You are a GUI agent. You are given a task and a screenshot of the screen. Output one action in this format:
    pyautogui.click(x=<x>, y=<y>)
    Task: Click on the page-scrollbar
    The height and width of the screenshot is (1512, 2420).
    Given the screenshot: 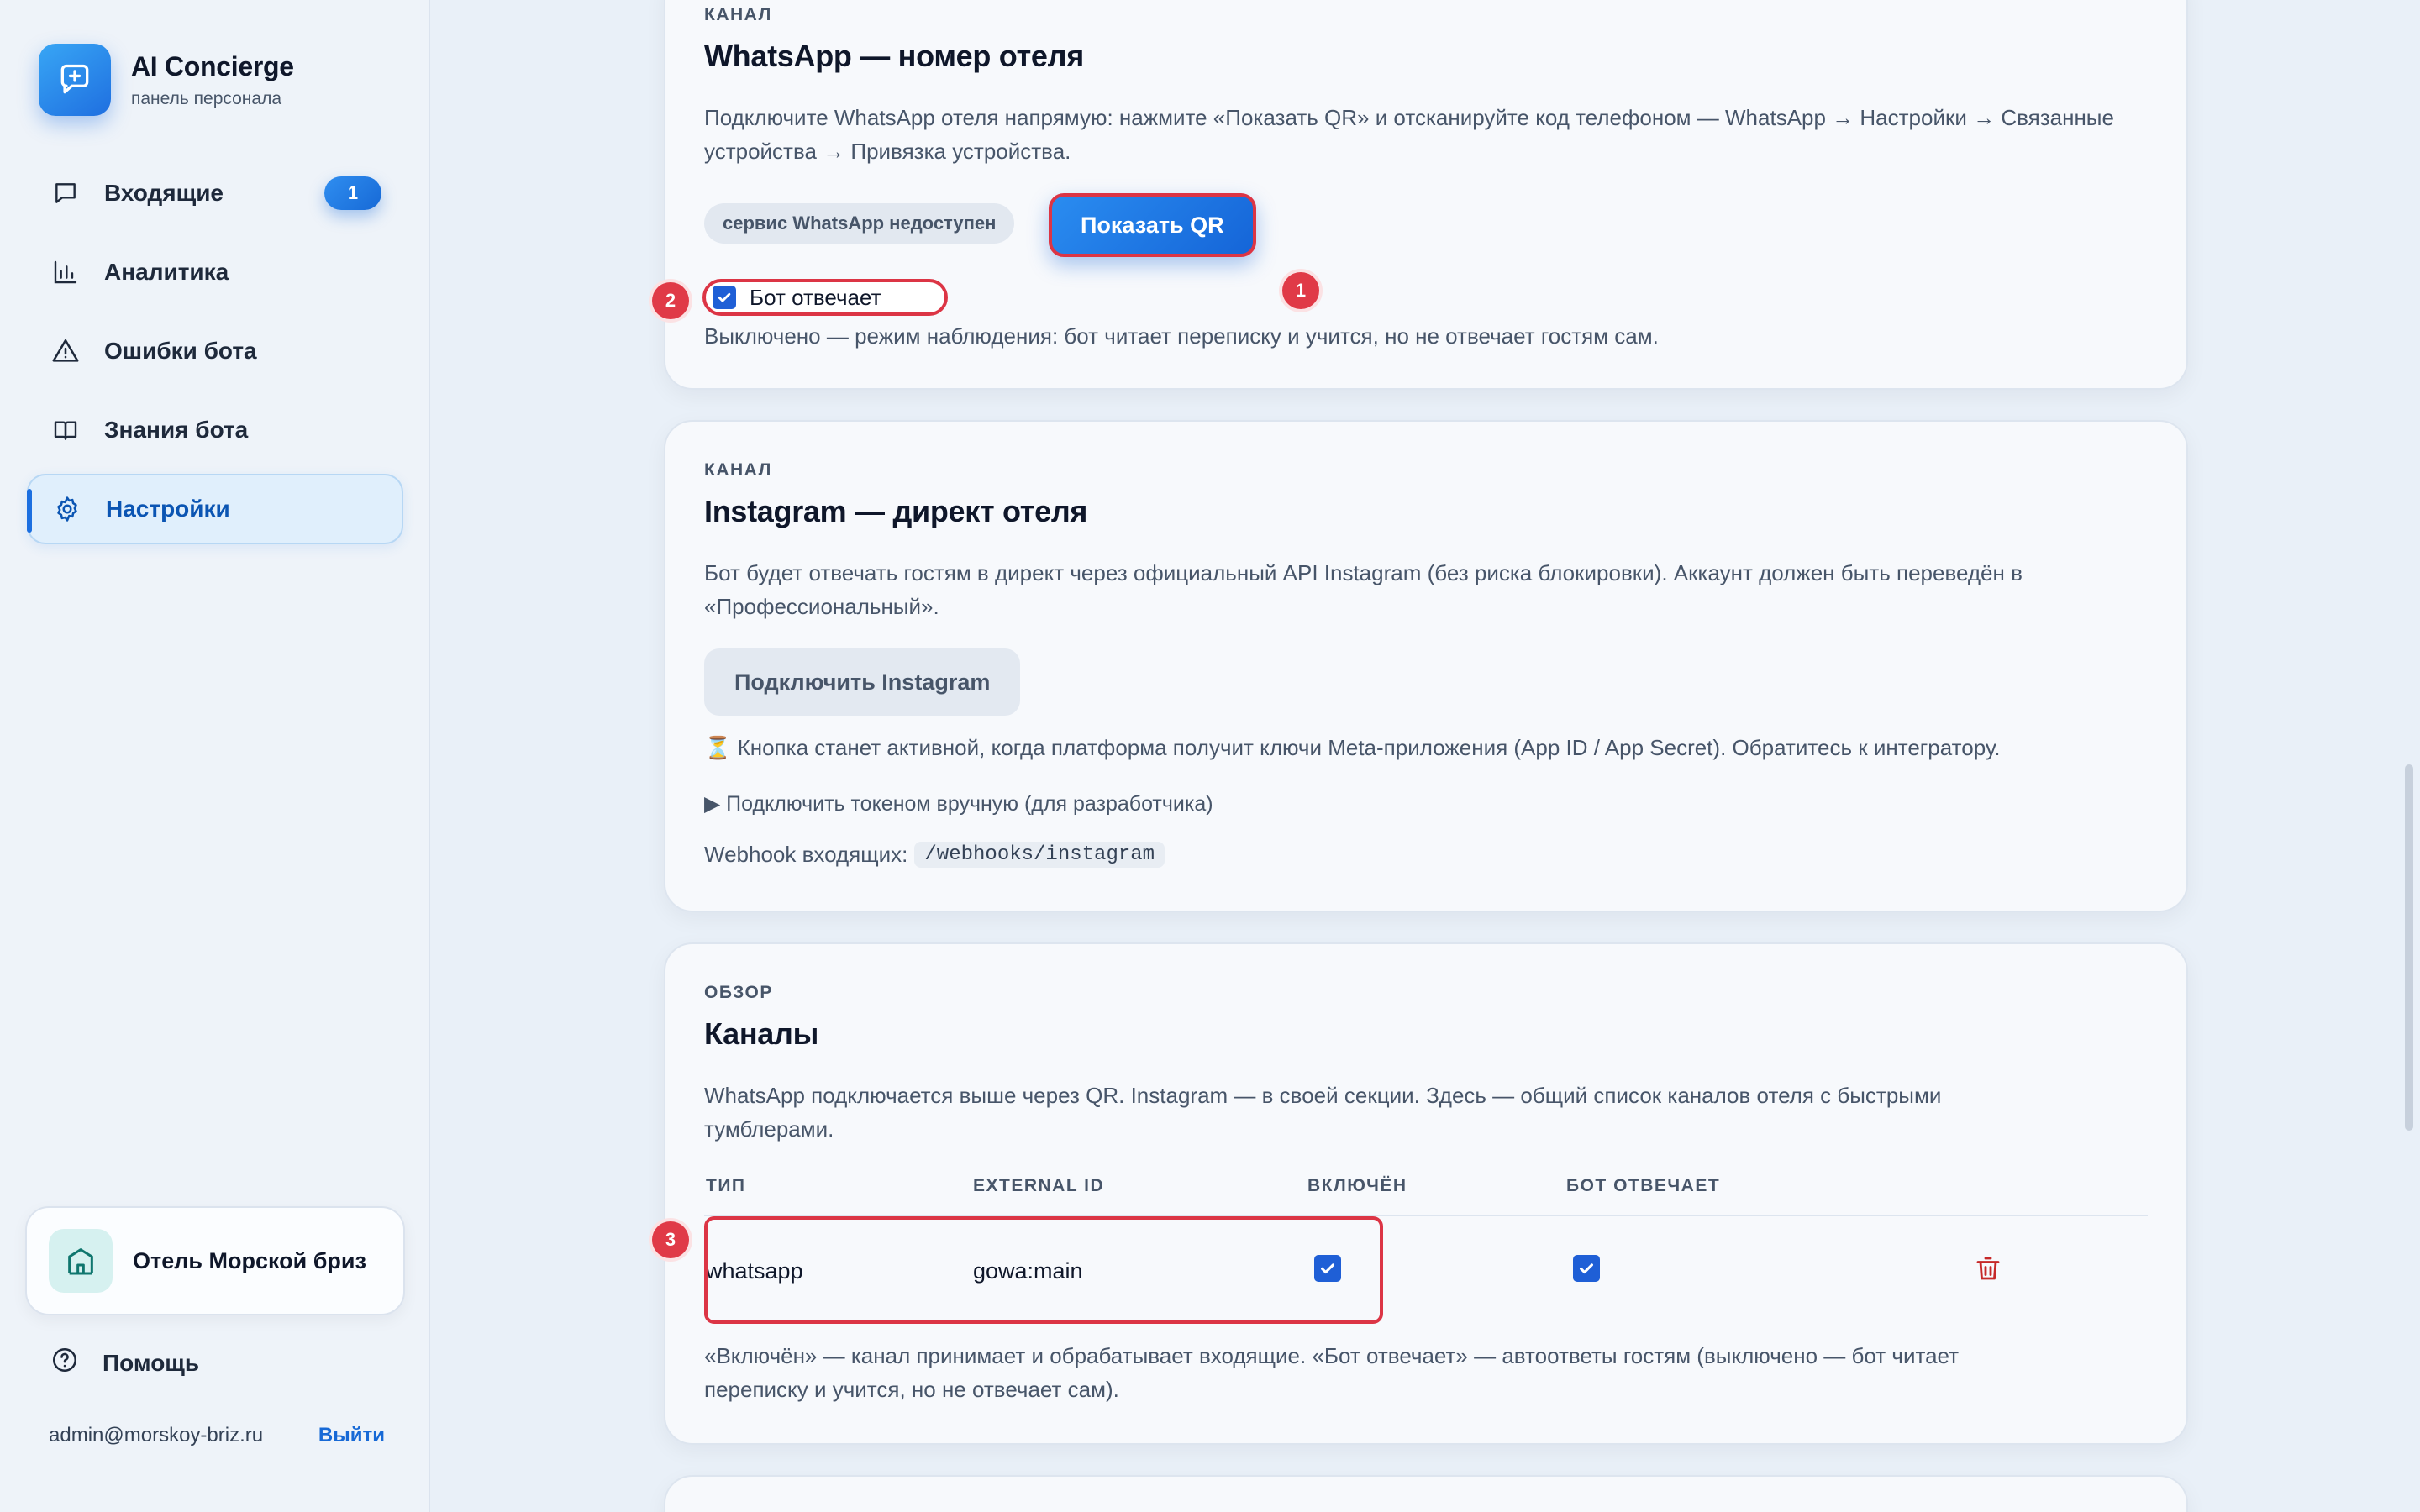 What is the action you would take?
    pyautogui.click(x=2409, y=947)
    